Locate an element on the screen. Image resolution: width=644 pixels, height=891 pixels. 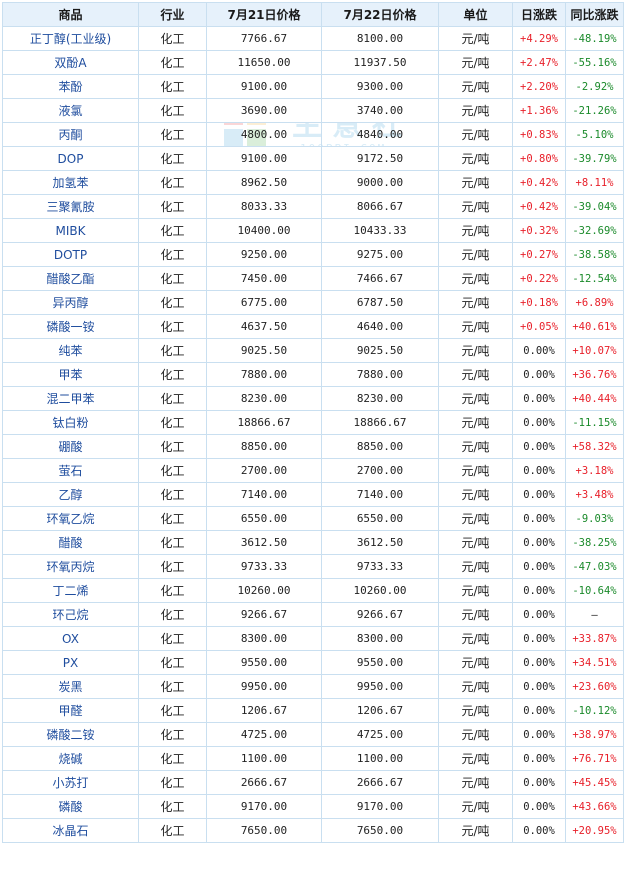
daily-change-cell: +0.42% is located at coordinates (539, 182).